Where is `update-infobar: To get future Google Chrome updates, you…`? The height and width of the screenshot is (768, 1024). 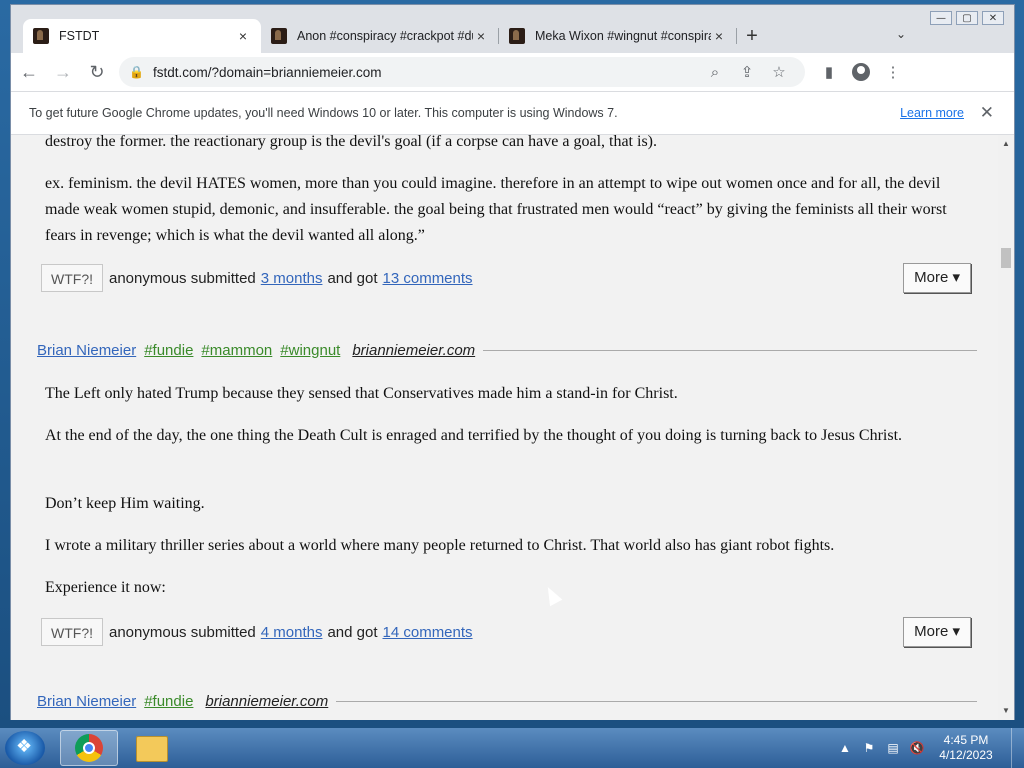
update-infobar: To get future Google Chrome updates, you… is located at coordinates (512, 113).